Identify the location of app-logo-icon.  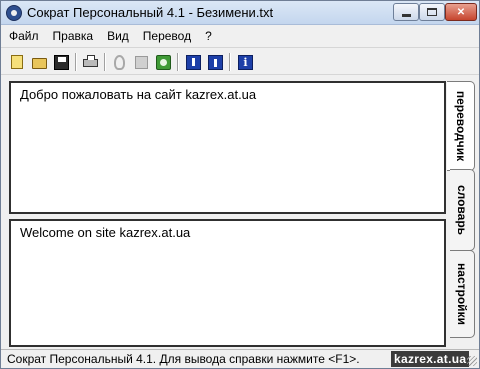
(14, 13).